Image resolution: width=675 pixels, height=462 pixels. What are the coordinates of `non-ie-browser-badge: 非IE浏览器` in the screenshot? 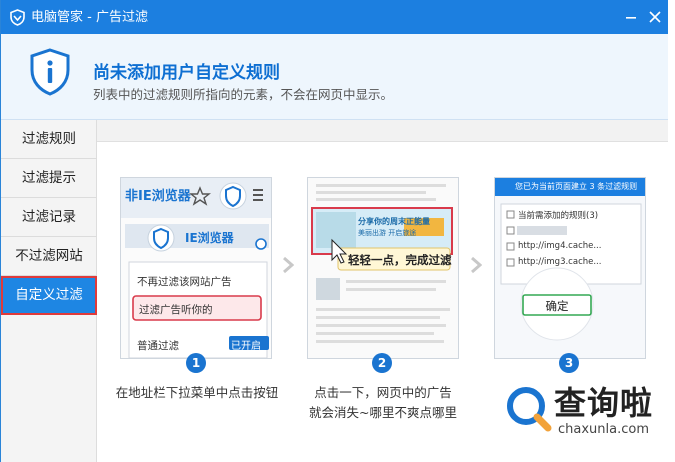 It's located at (158, 196).